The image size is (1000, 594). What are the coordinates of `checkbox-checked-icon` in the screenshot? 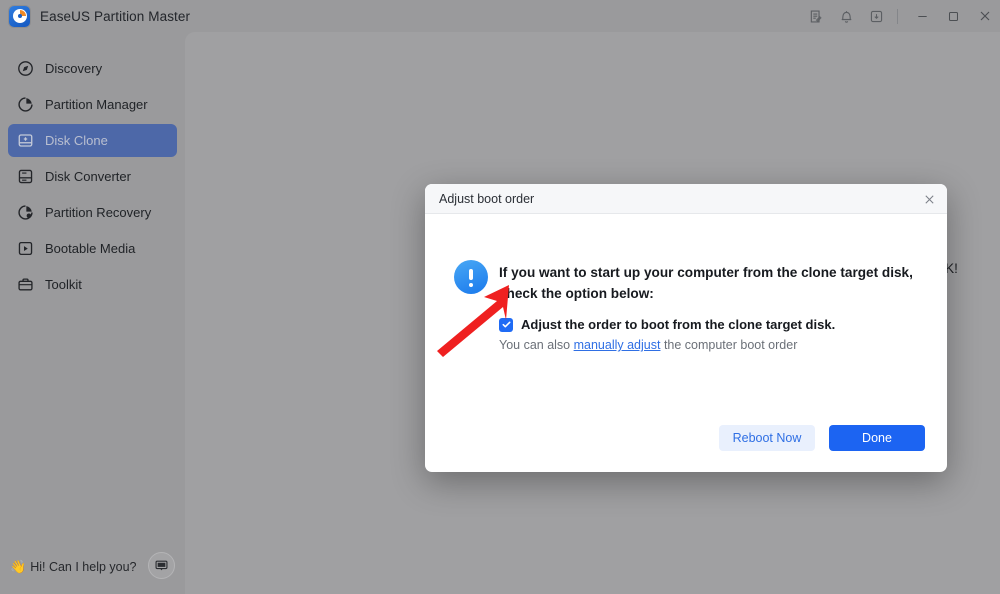 It's located at (506, 324).